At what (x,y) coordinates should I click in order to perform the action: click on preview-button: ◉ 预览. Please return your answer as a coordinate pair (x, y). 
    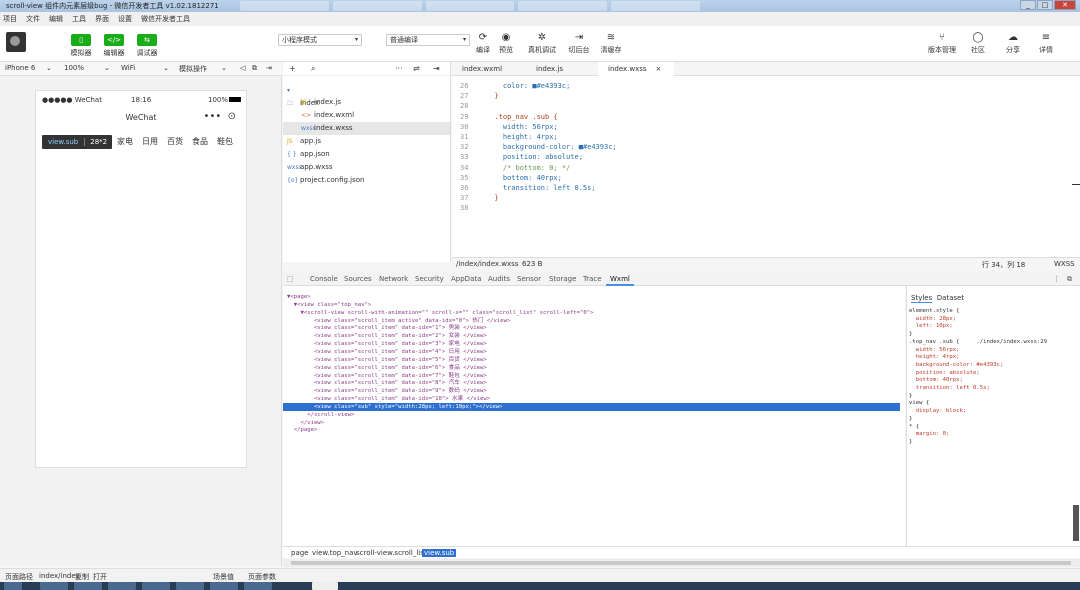
    Looking at the image, I should click on (506, 43).